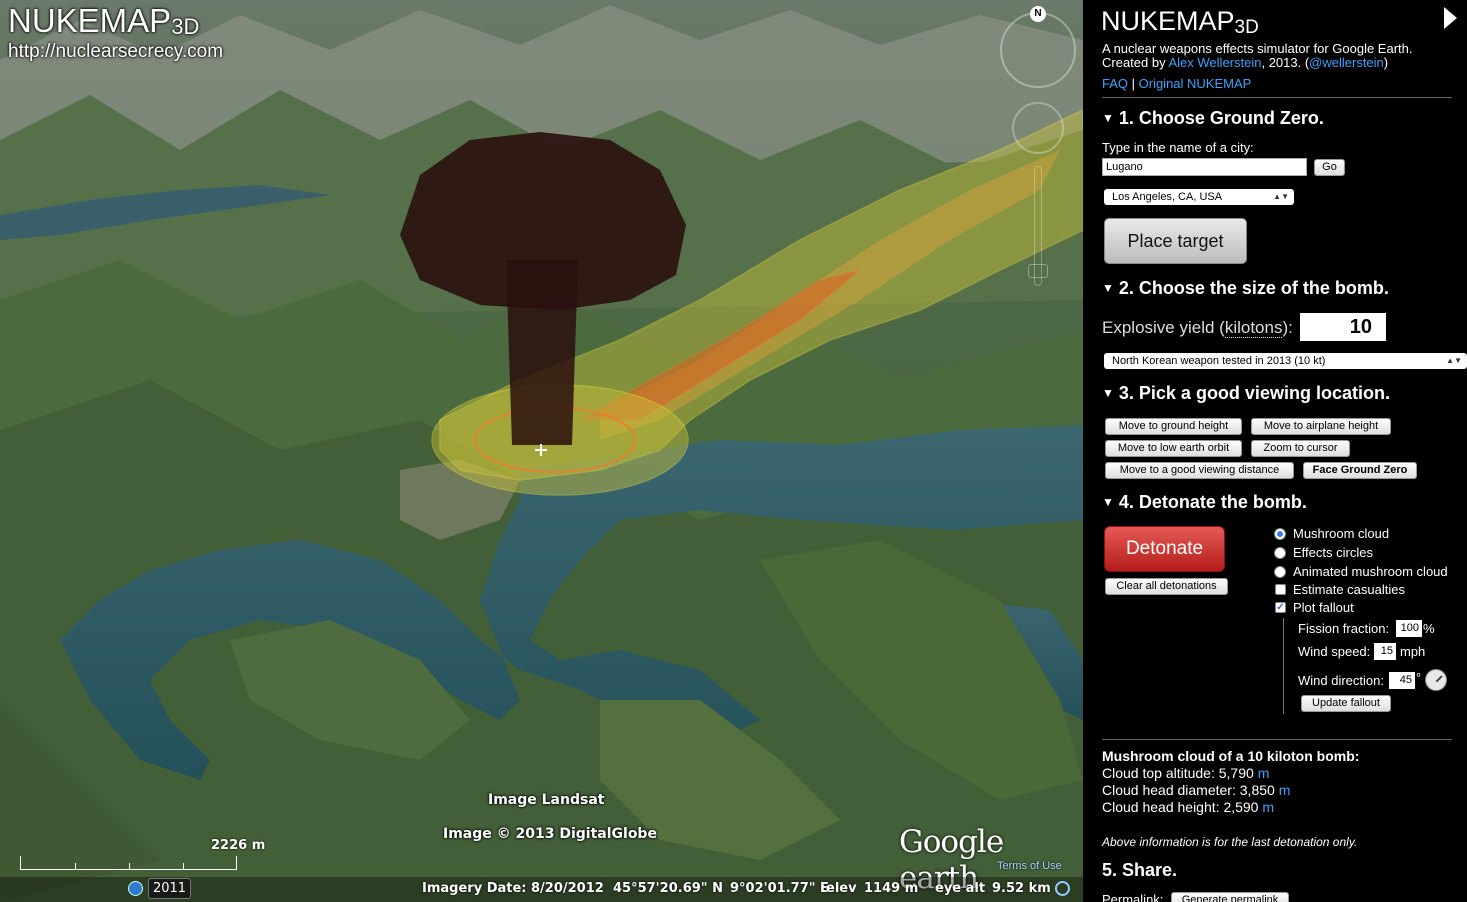  What do you see at coordinates (1038, 50) in the screenshot?
I see `compass-ring` at bounding box center [1038, 50].